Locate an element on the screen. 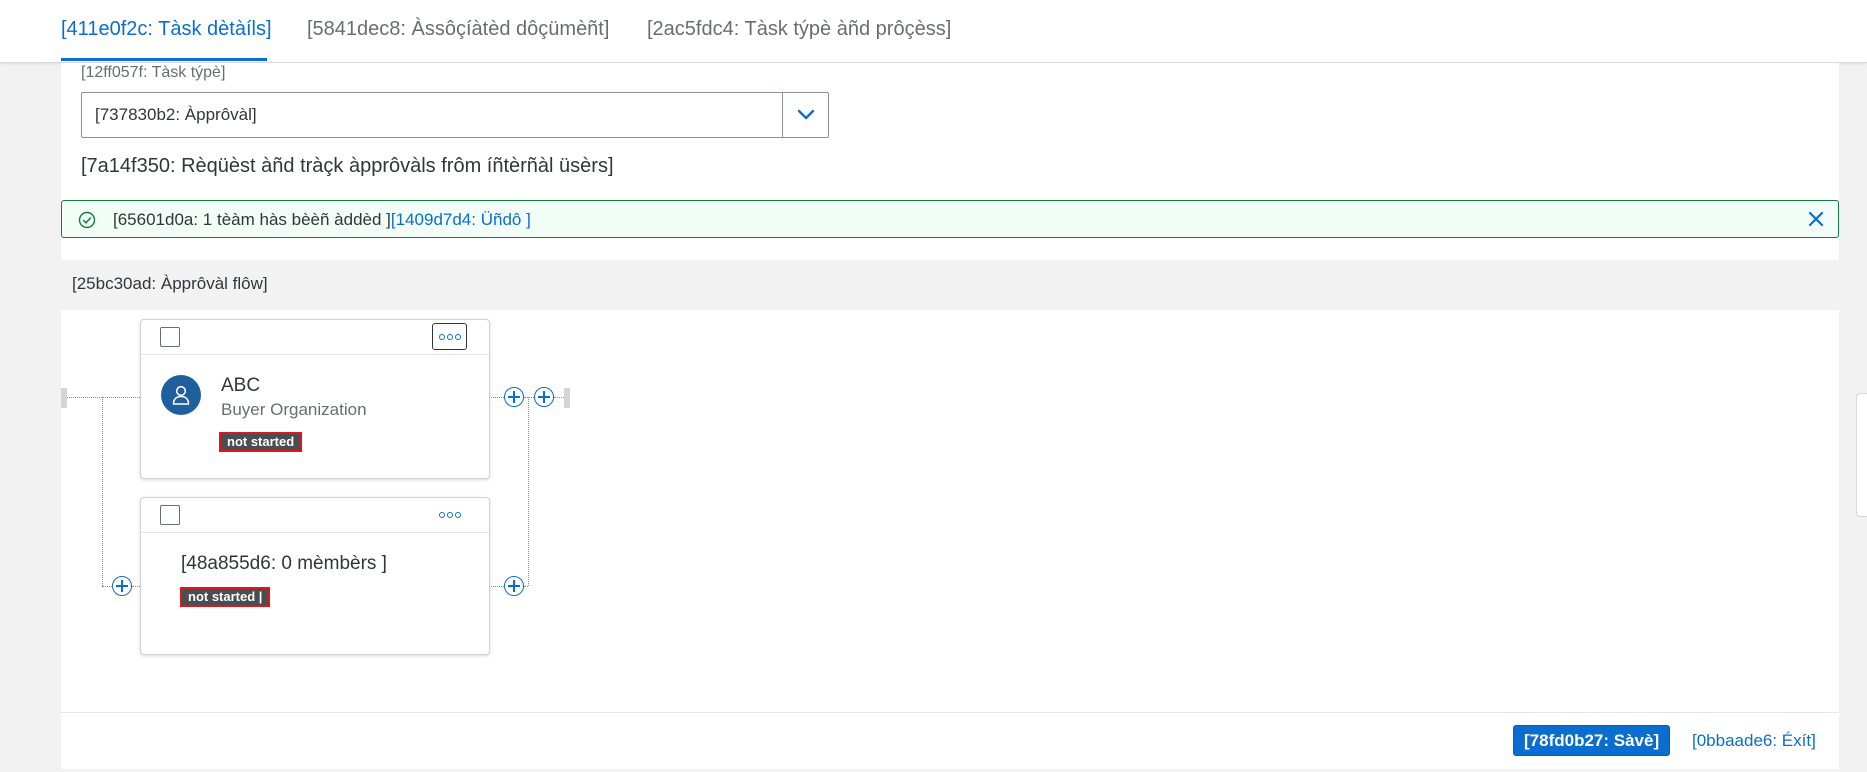 This screenshot has width=1867, height=772. approver-type: Buyer Organization is located at coordinates (294, 409).